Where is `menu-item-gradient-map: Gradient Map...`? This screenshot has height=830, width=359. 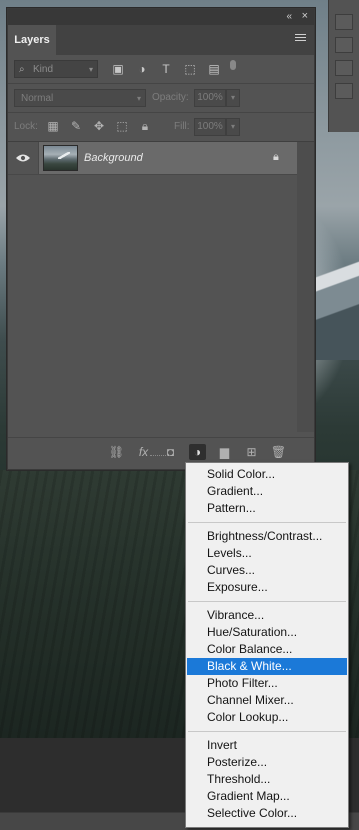 menu-item-gradient-map: Gradient Map... is located at coordinates (267, 796).